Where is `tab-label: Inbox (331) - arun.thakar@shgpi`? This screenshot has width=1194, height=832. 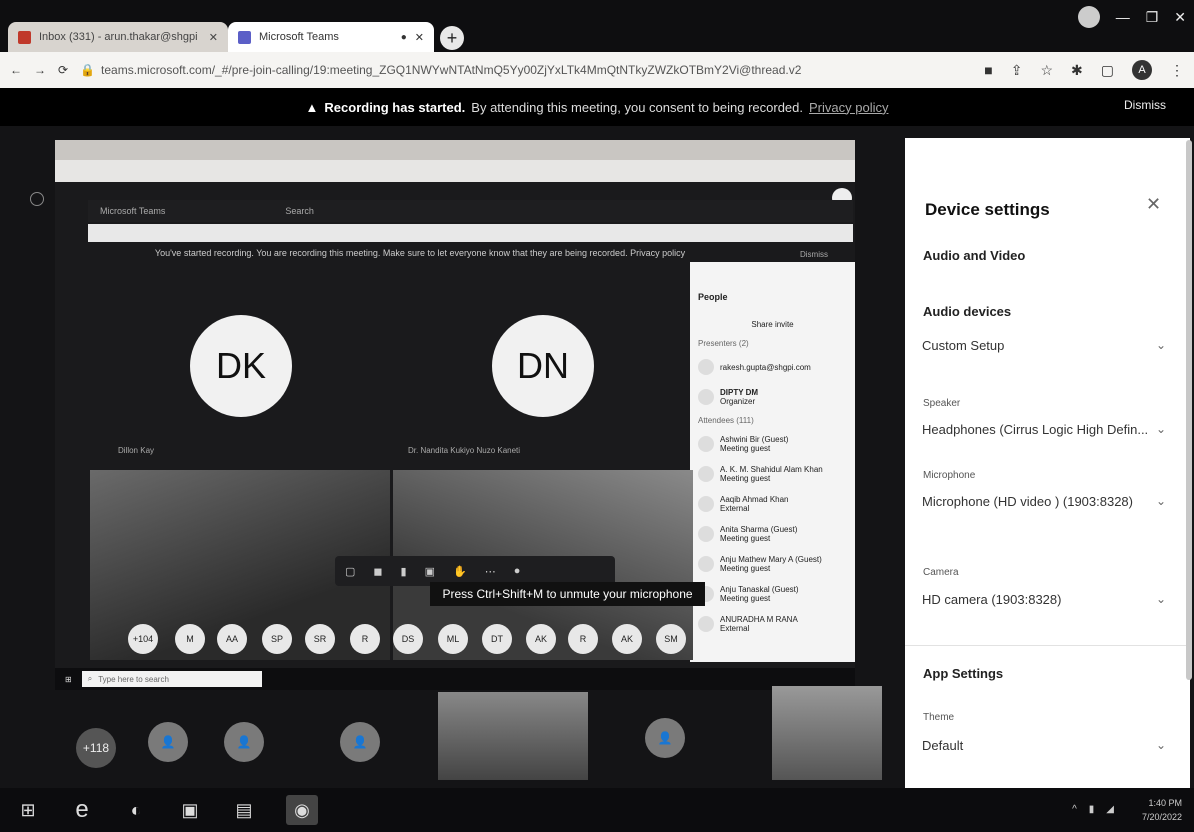 tab-label: Inbox (331) - arun.thakar@shgpi is located at coordinates (118, 37).